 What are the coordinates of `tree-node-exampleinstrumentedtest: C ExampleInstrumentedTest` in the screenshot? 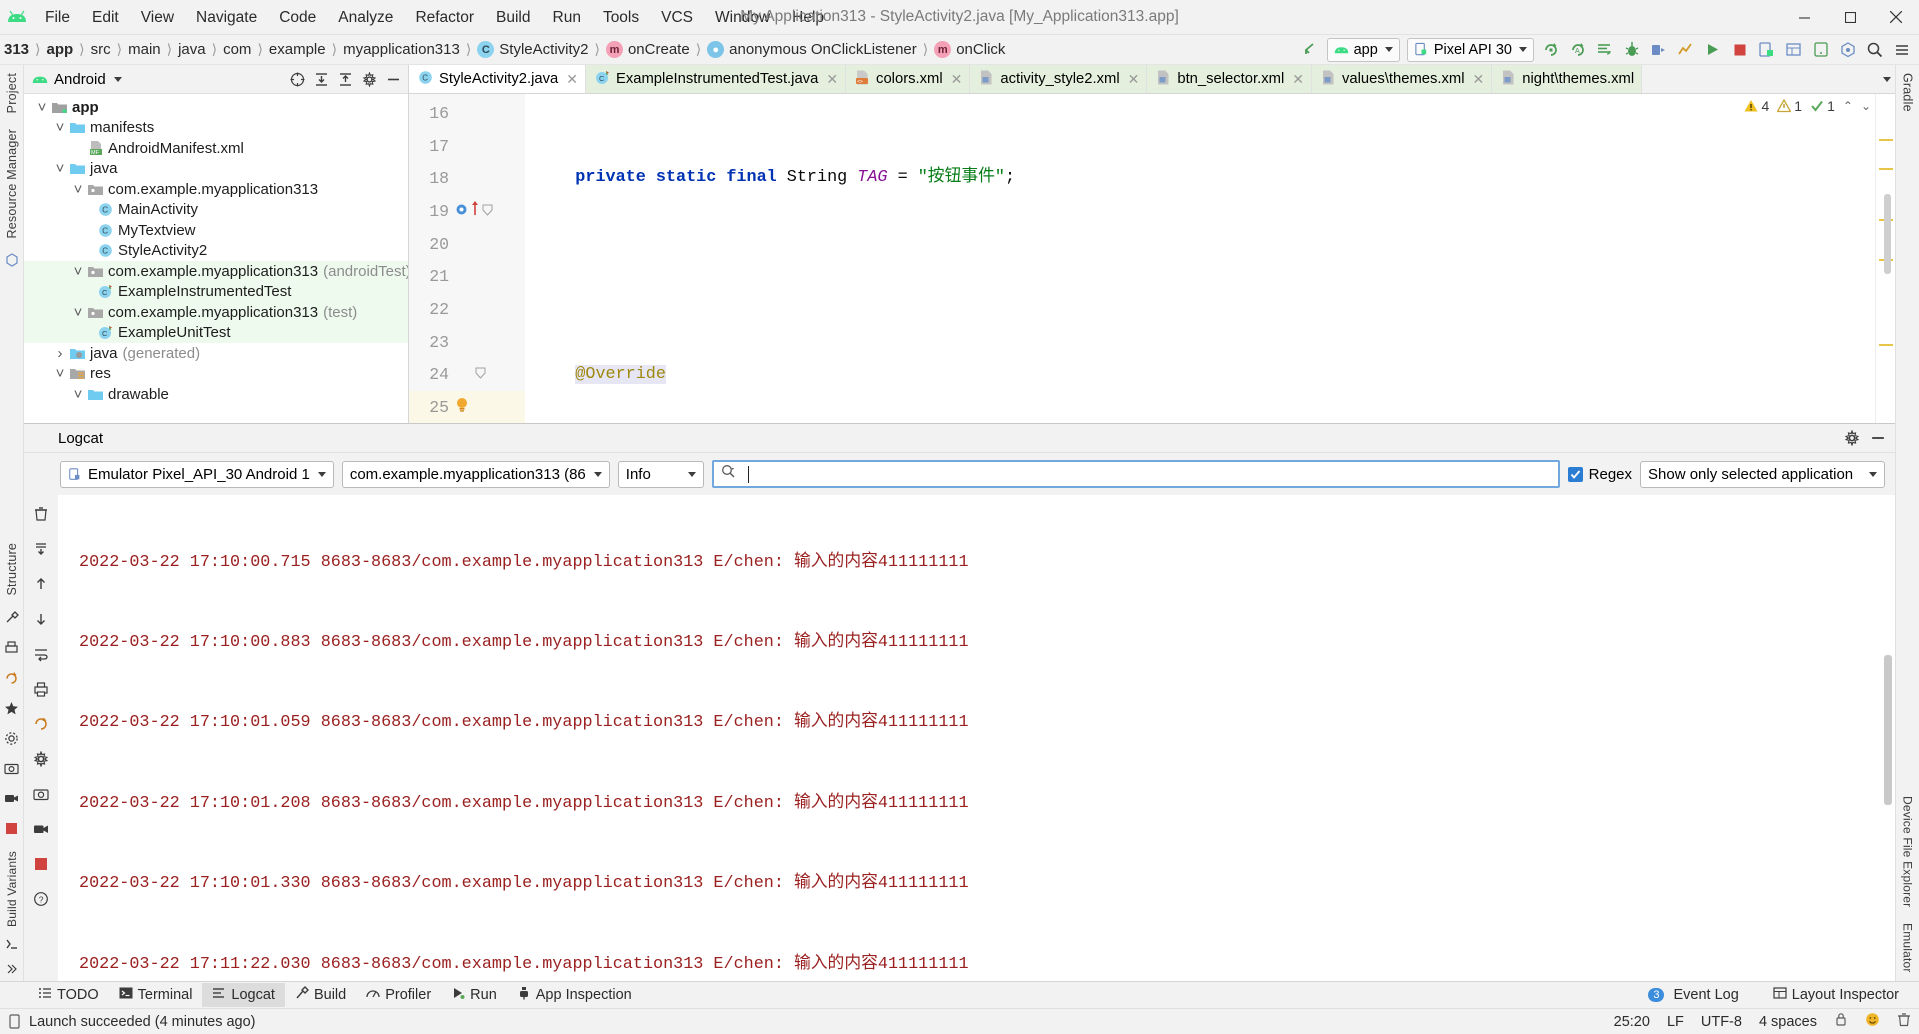 It's located at (216, 291).